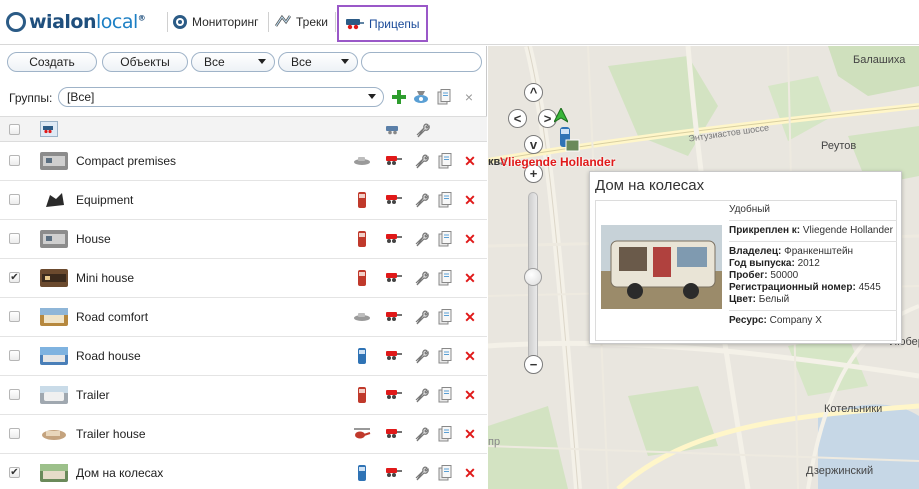 This screenshot has height=489, width=919. What do you see at coordinates (120, 473) in the screenshot?
I see `trailer-name: Дом на колесах` at bounding box center [120, 473].